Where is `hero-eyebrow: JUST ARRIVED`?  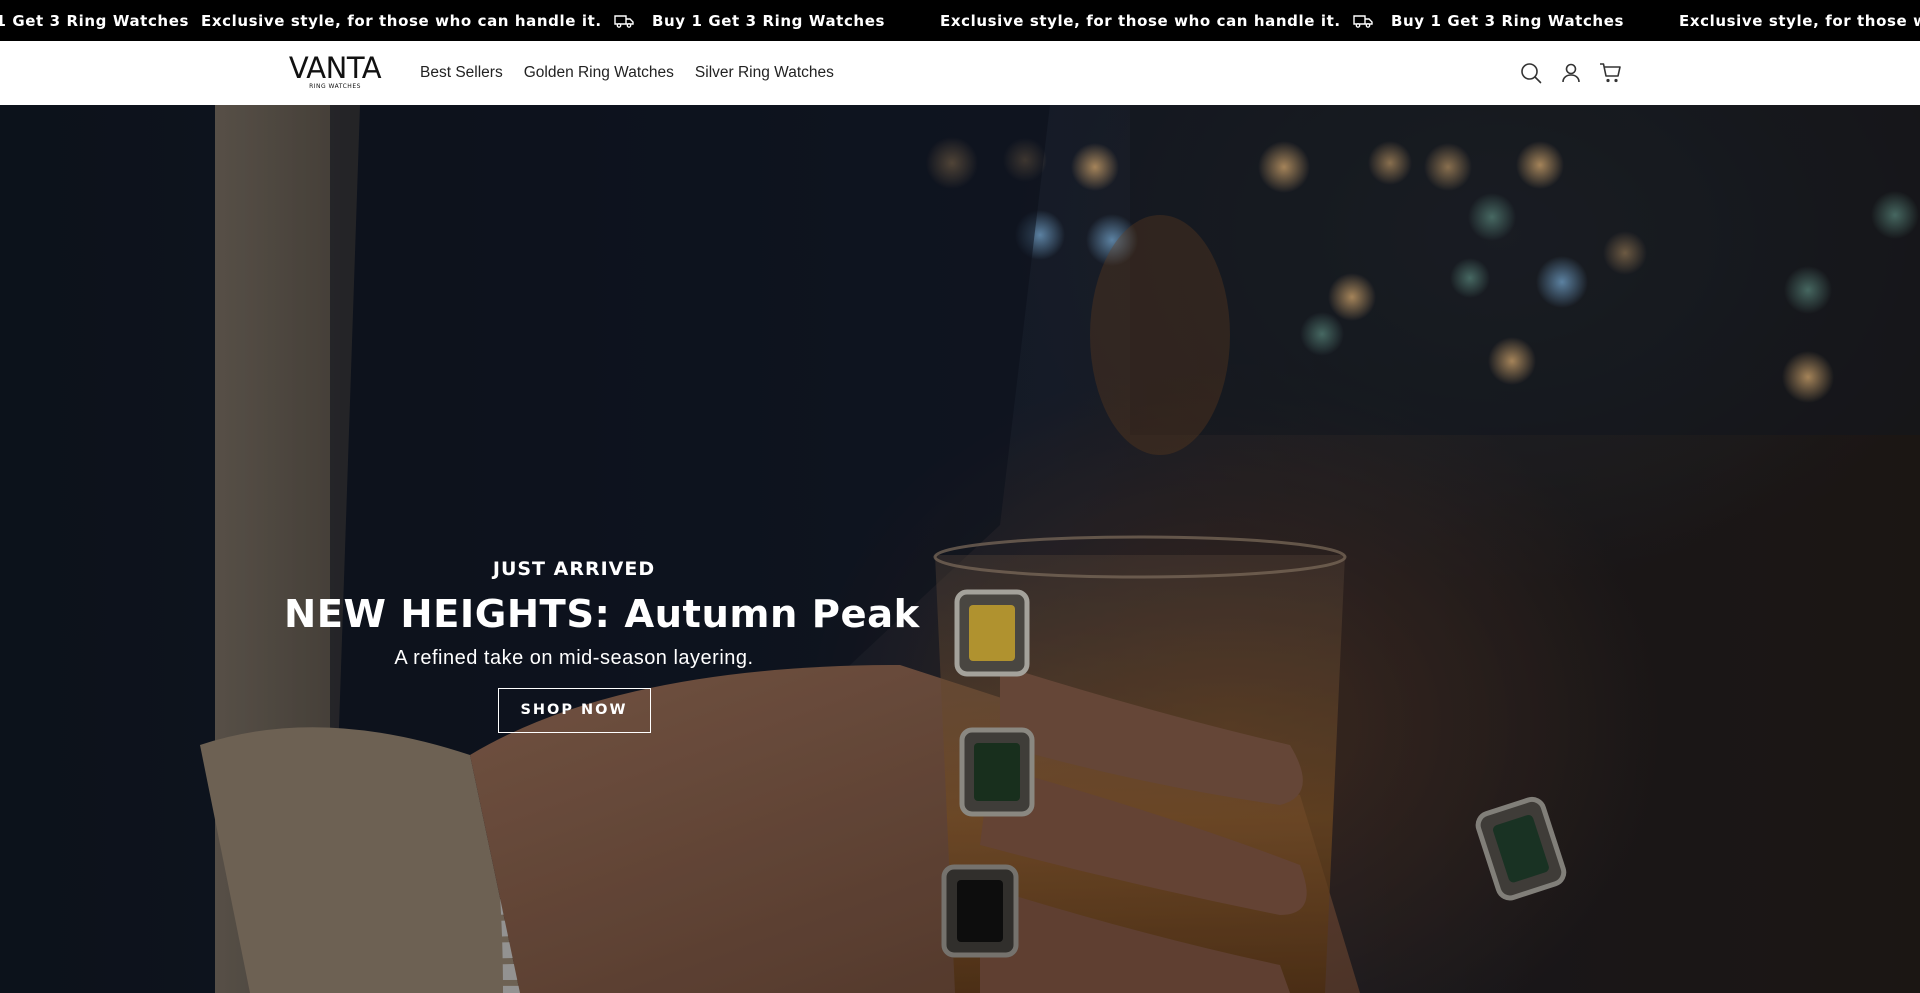
hero-eyebrow: JUST ARRIVED is located at coordinates (574, 569).